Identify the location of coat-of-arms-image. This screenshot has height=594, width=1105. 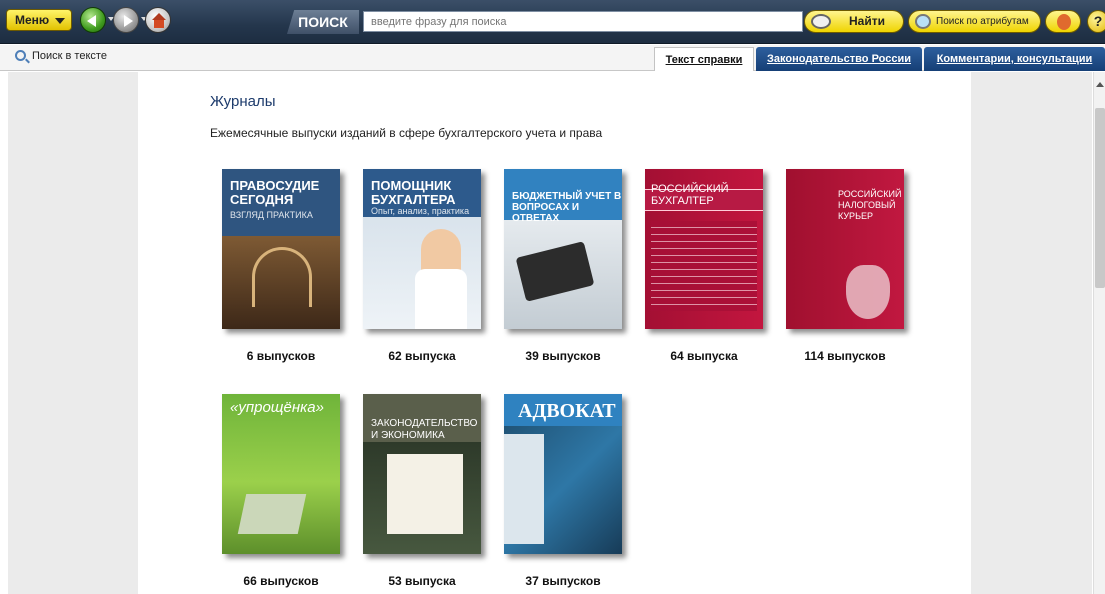
(868, 292).